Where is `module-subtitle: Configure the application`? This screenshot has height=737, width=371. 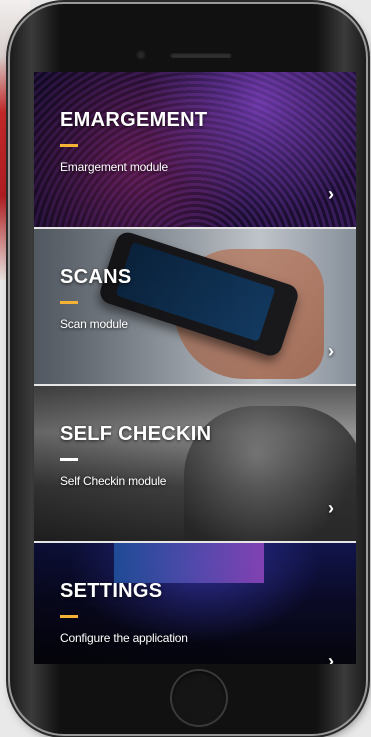 module-subtitle: Configure the application is located at coordinates (124, 638).